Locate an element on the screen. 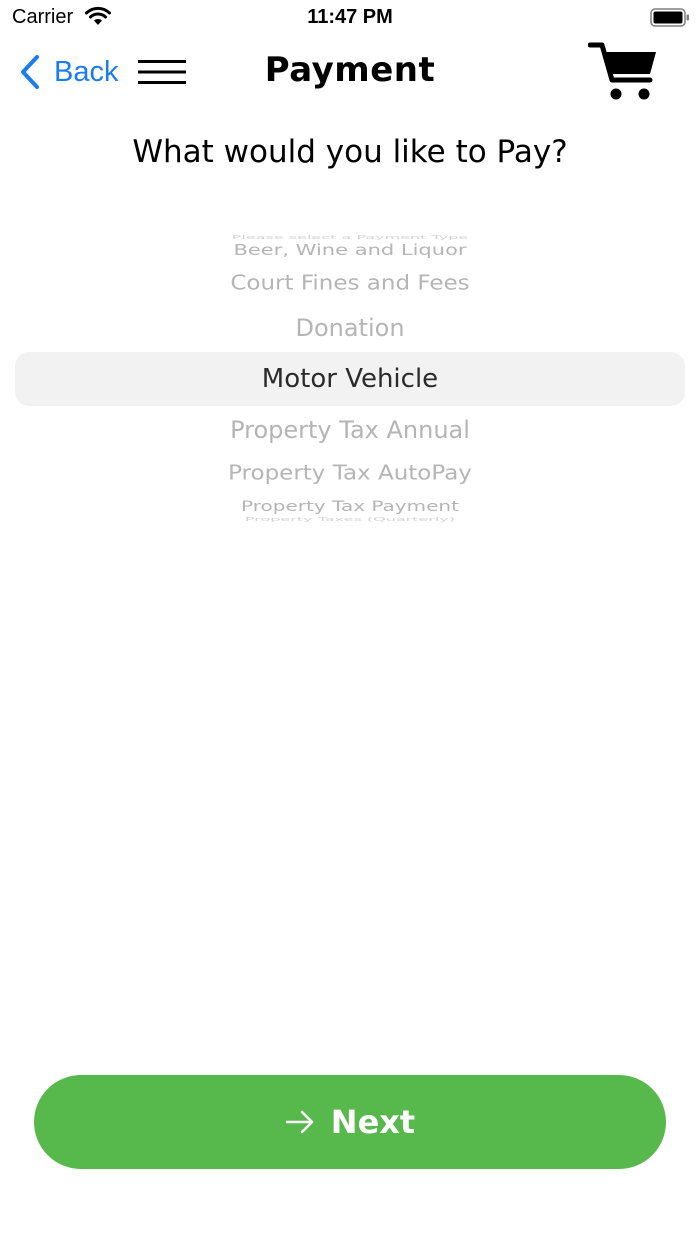 The image size is (700, 1244). battery-icon is located at coordinates (669, 17).